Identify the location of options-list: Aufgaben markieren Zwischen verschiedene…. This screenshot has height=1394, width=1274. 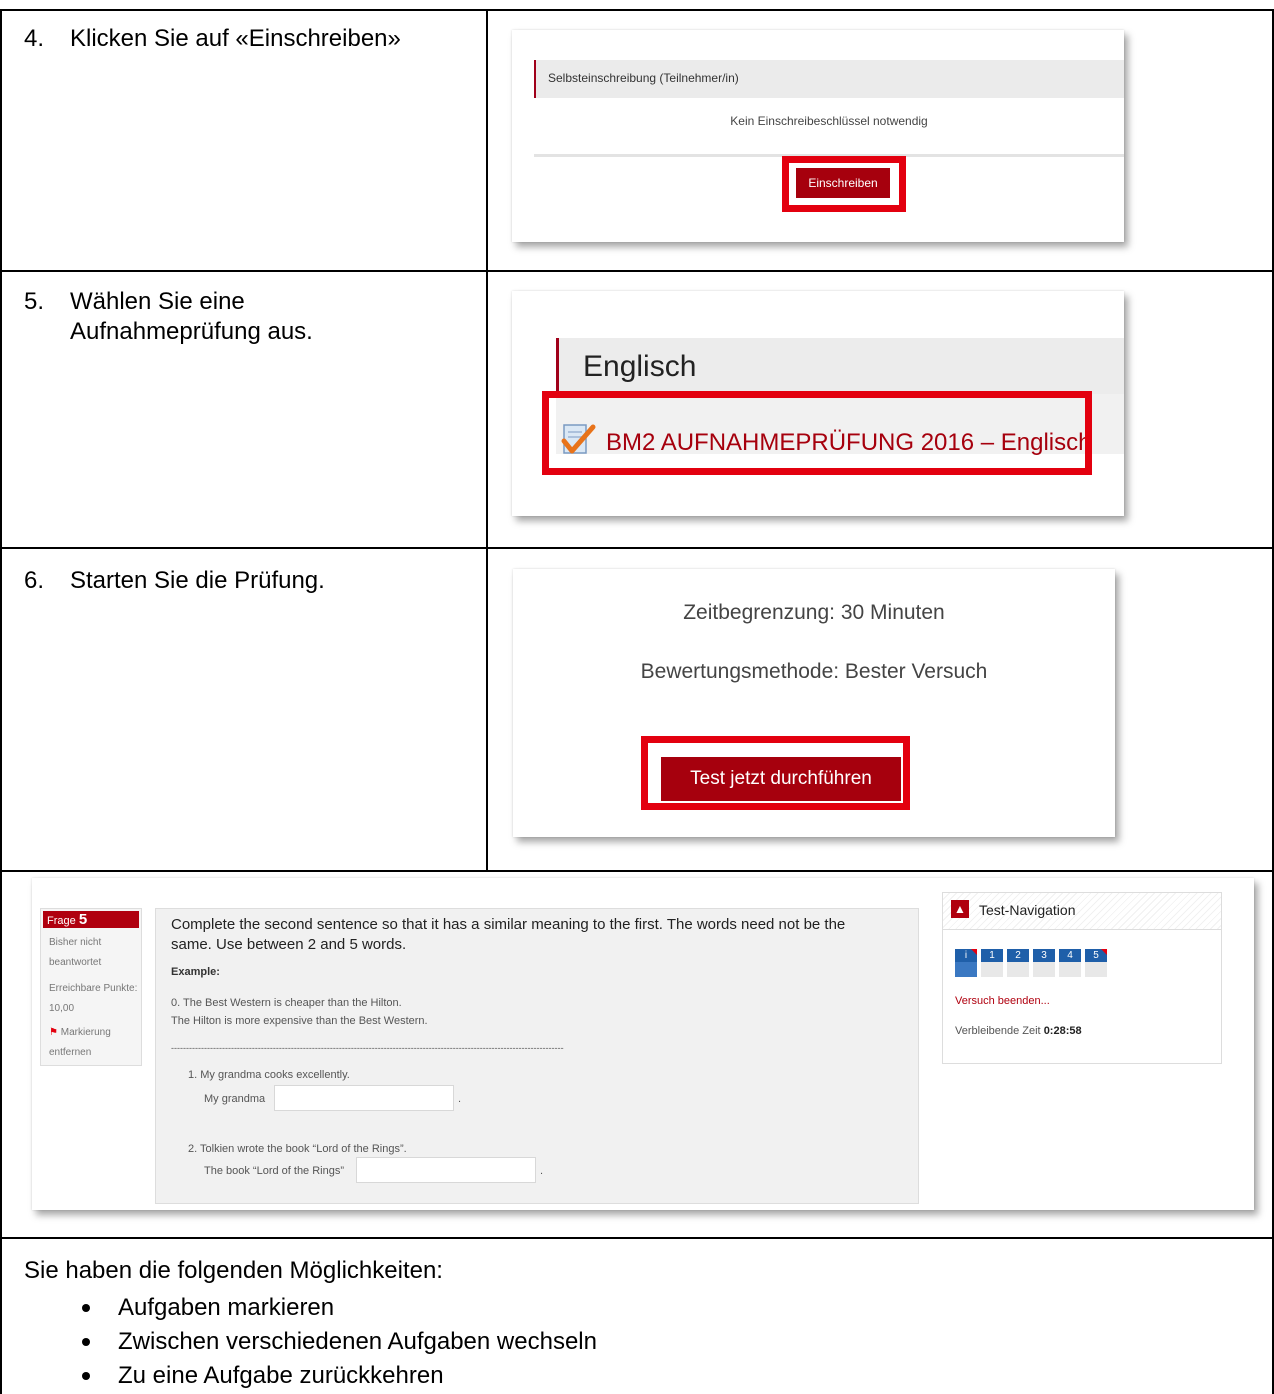
(339, 1342).